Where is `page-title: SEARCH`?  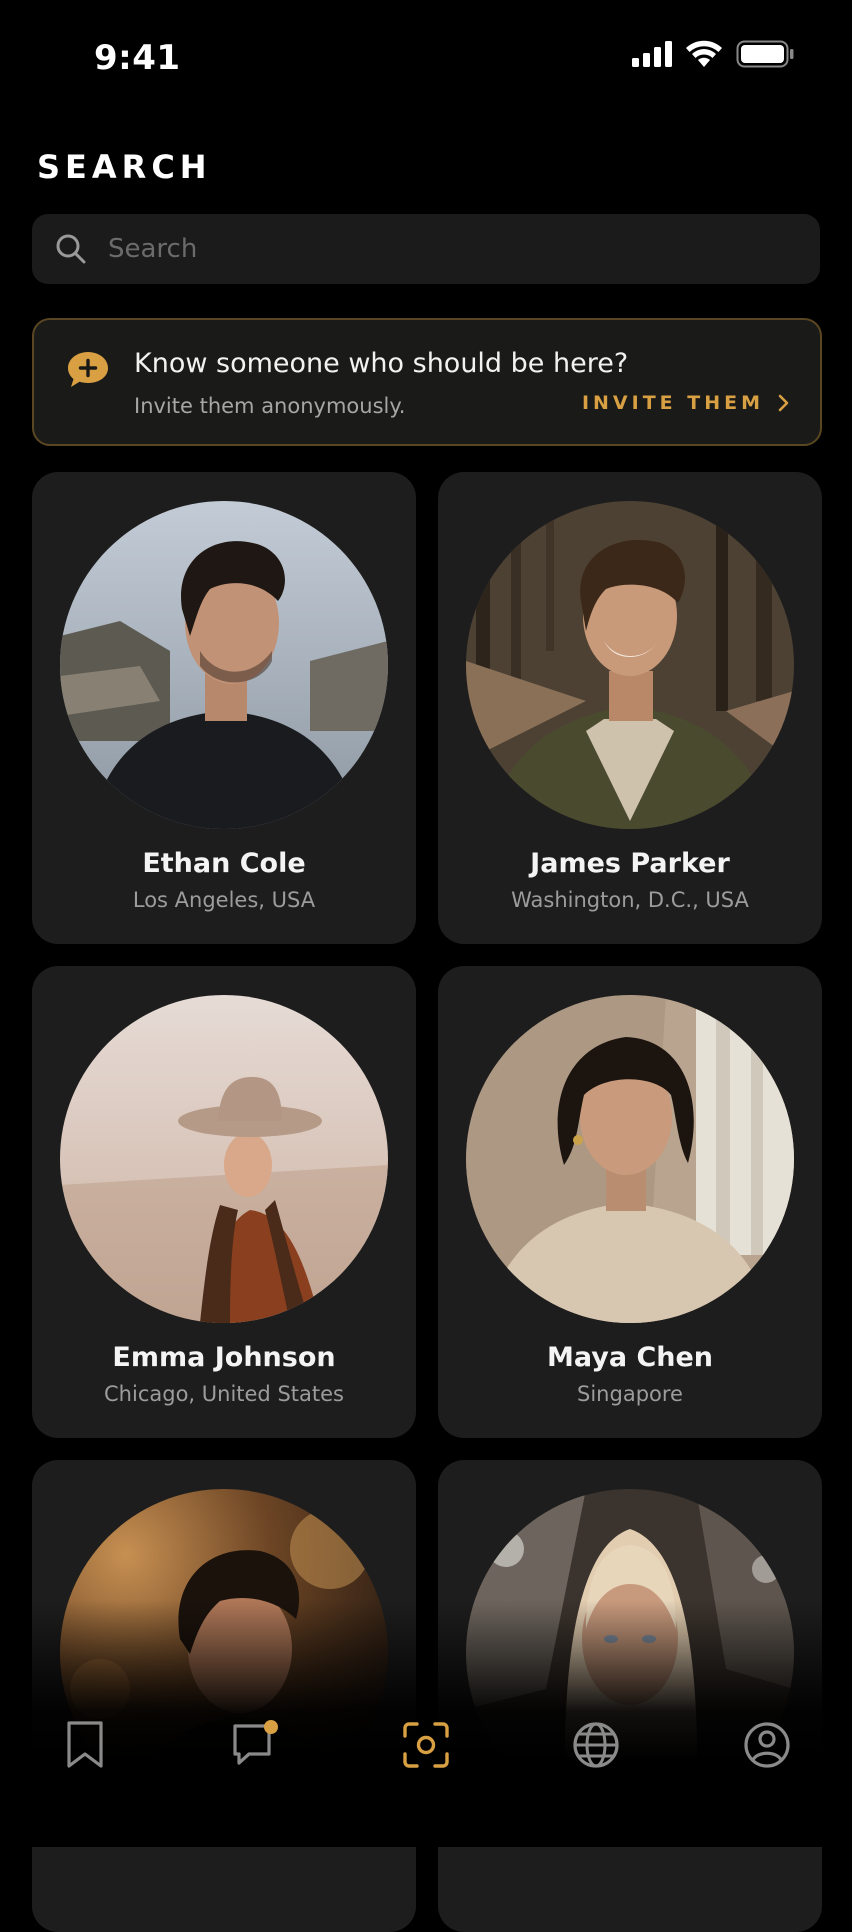
page-title: SEARCH is located at coordinates (124, 167).